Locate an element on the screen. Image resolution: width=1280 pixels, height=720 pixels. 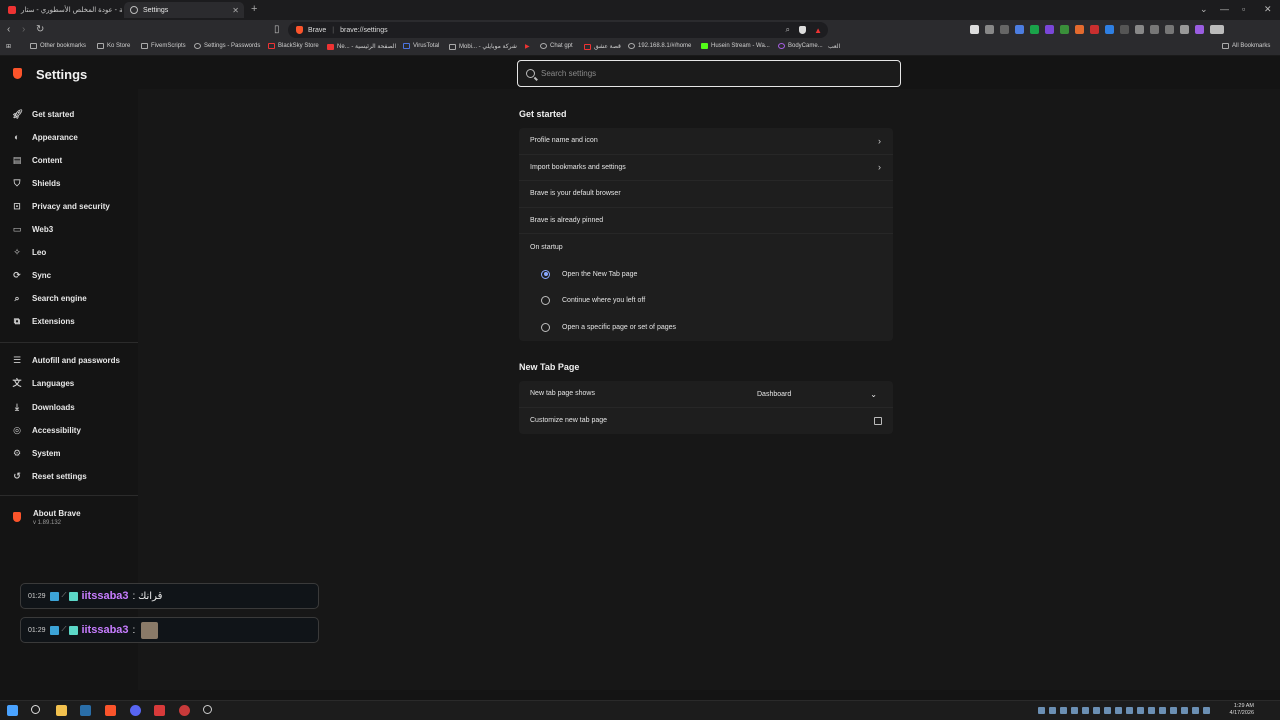
bookmark-icon: ▯ is located at coordinates (277, 29).